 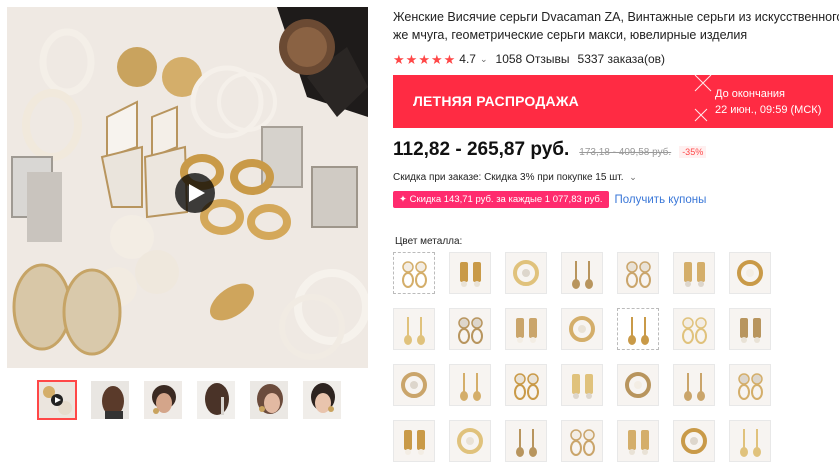 I want to click on metal-color-label: Цвет металла:, so click(x=429, y=241).